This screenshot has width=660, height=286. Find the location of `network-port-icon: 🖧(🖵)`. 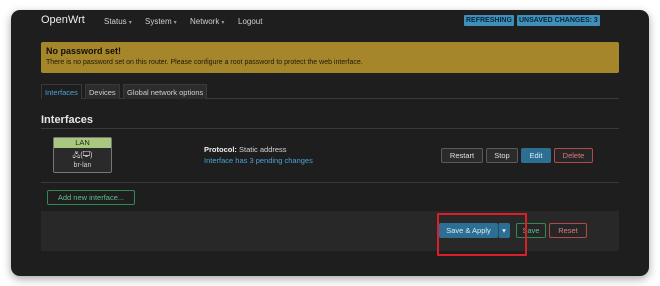

network-port-icon: 🖧(🖵) is located at coordinates (82, 155).